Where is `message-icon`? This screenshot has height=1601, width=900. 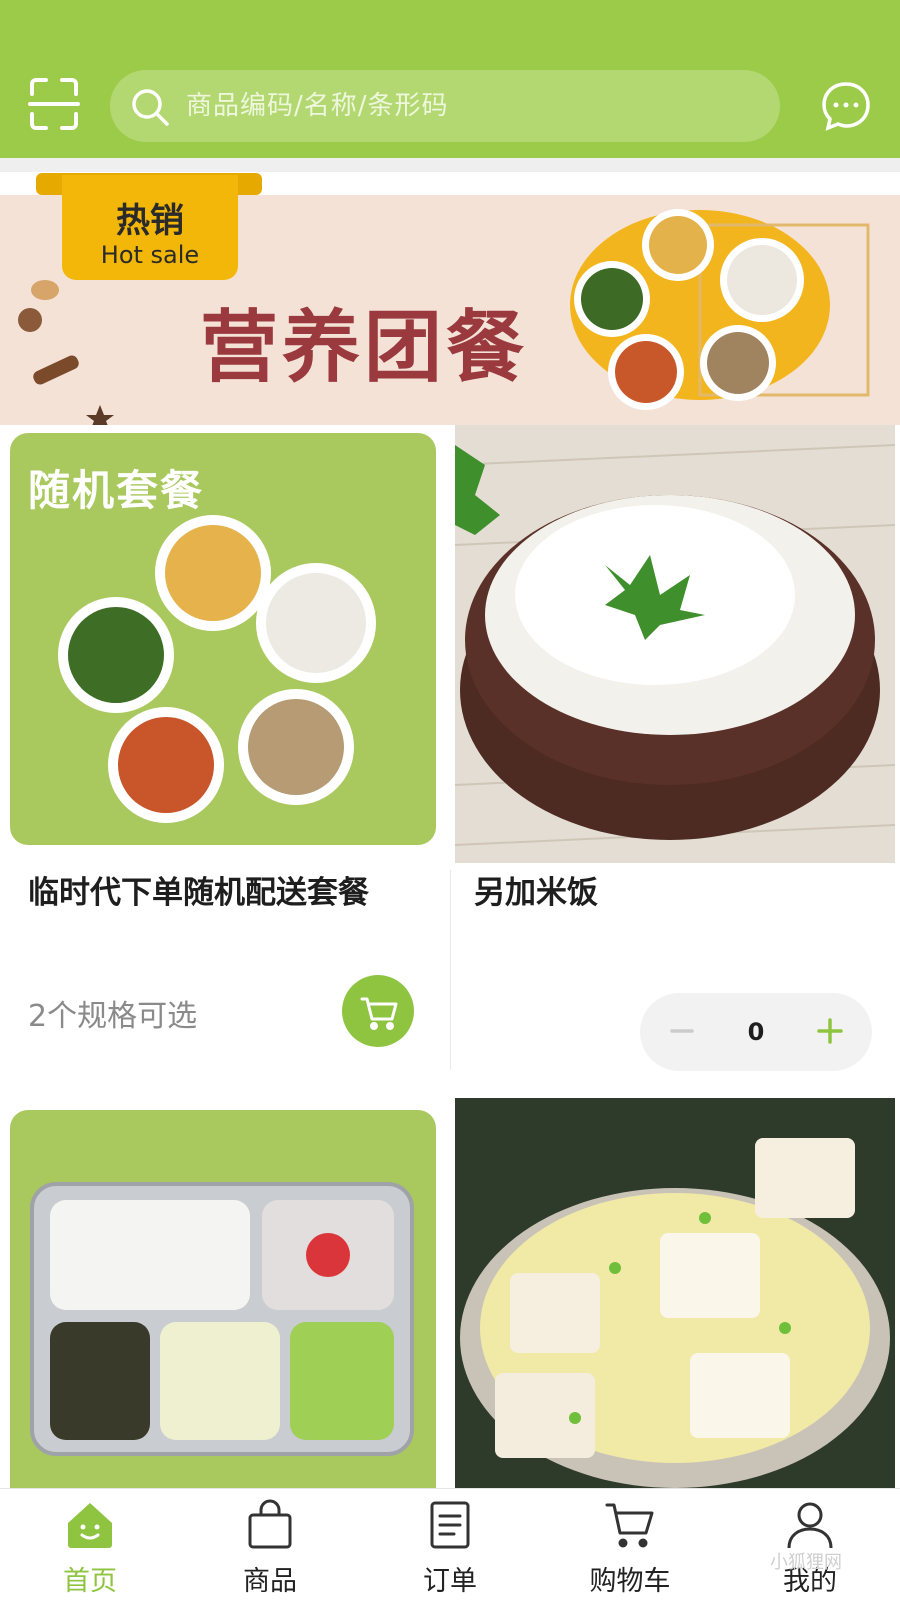 message-icon is located at coordinates (846, 106).